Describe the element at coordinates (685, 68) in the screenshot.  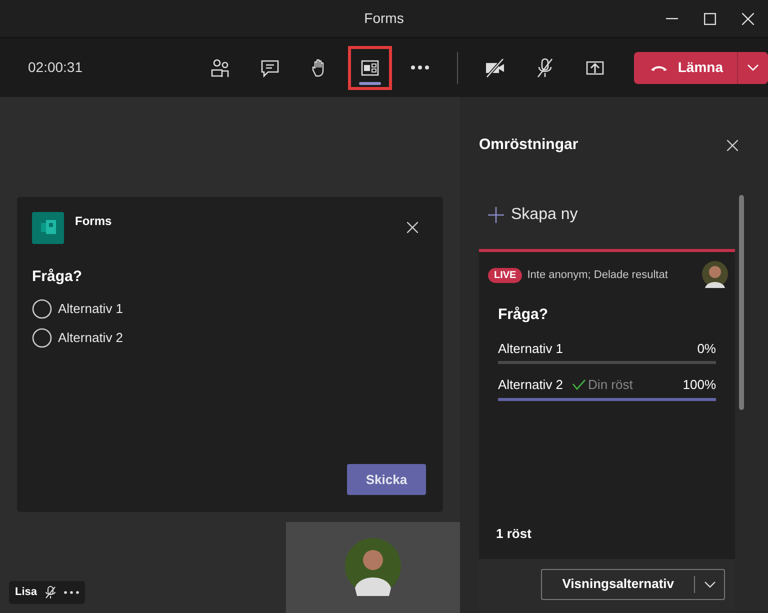
I see `leave-button: Lämna` at that location.